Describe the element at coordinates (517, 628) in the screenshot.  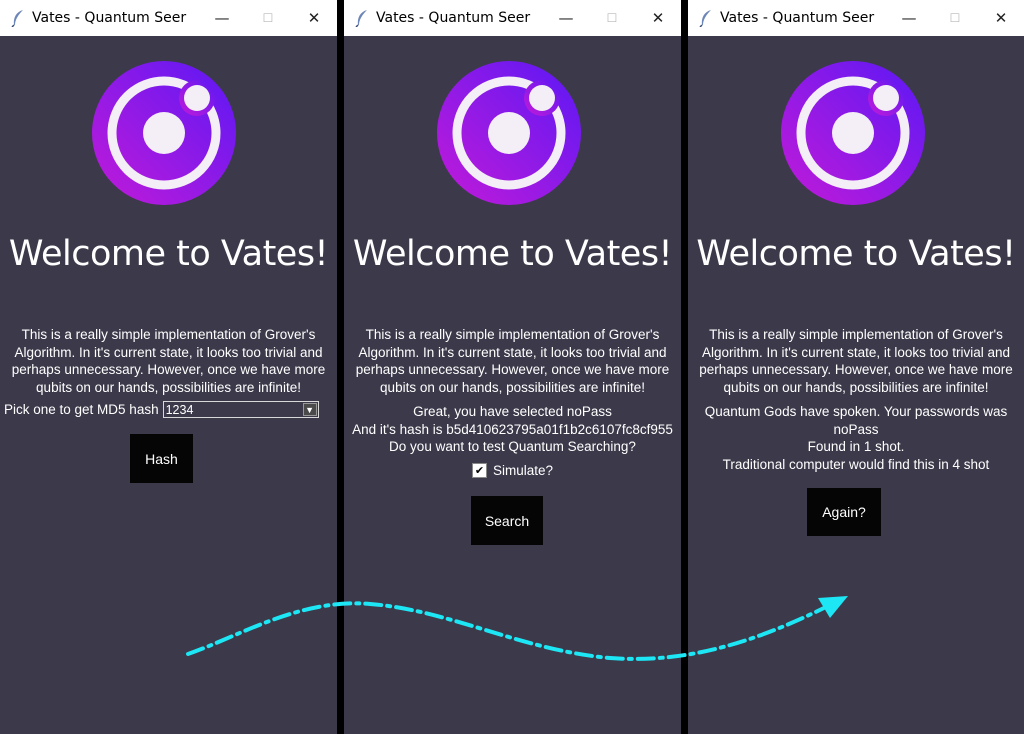
I see `flow-arrow` at that location.